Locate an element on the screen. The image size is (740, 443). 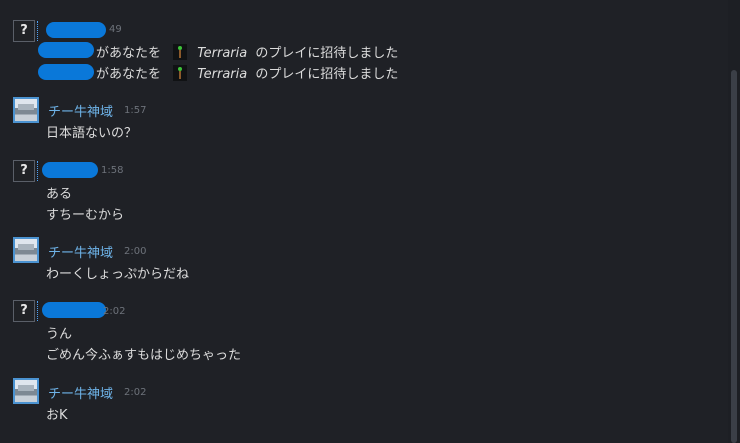
message-text: ある is located at coordinates (59, 194).